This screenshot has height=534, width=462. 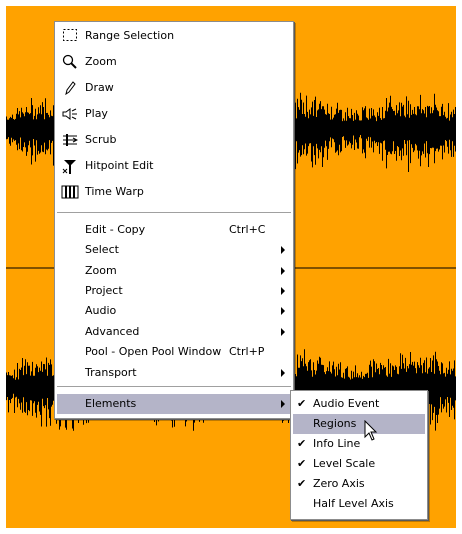 What do you see at coordinates (174, 291) in the screenshot?
I see `menu-item-project: Project` at bounding box center [174, 291].